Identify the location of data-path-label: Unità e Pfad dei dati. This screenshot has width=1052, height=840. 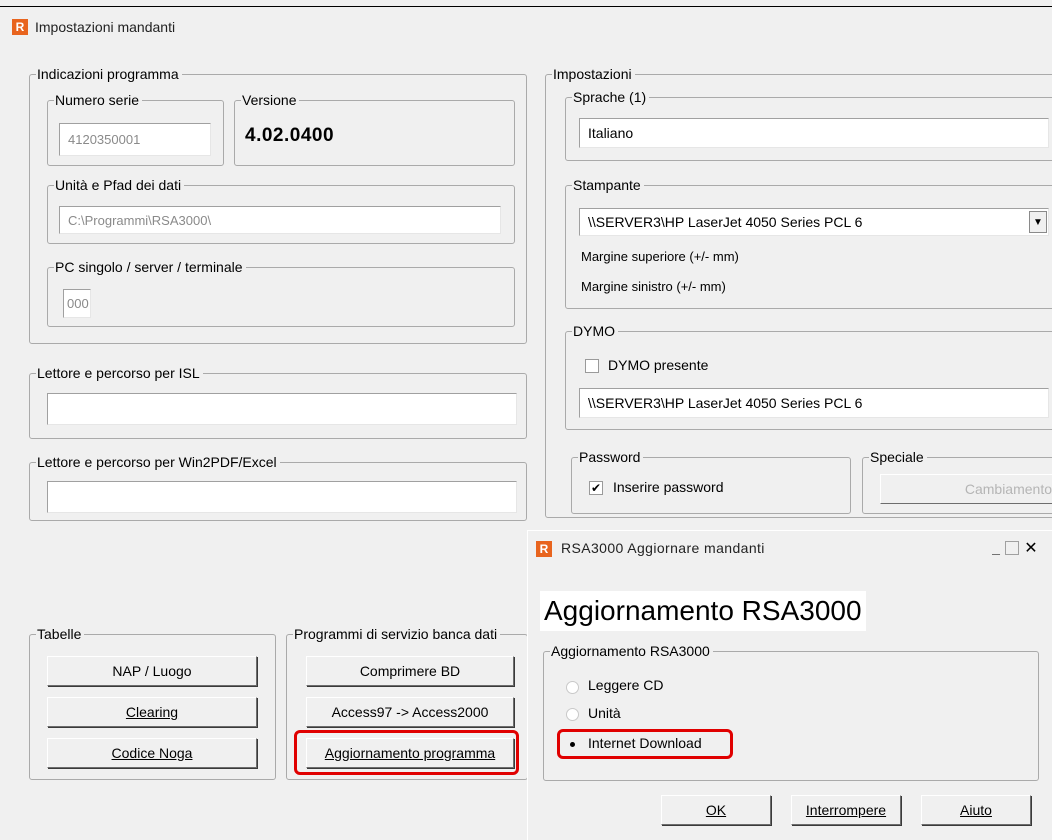
(118, 185).